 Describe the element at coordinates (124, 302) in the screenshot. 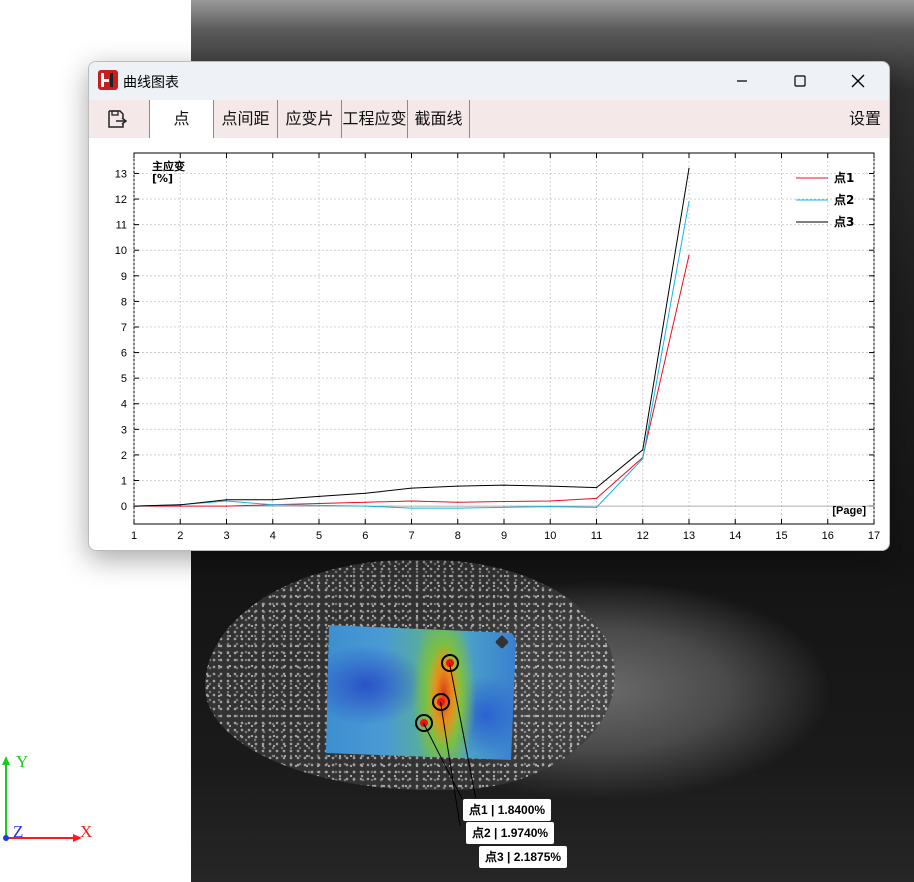

I see `y-tick-label: 8` at that location.